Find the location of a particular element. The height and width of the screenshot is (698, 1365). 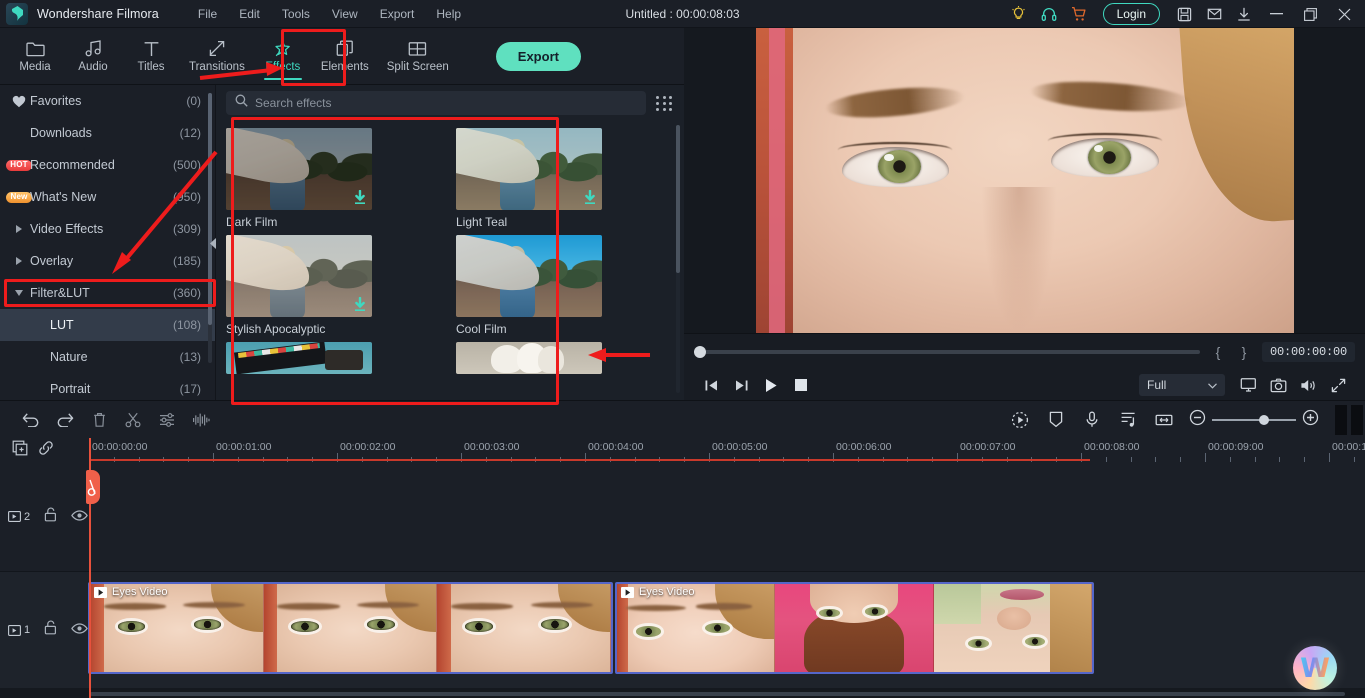

effect-card-white-flowers is located at coordinates (529, 360).